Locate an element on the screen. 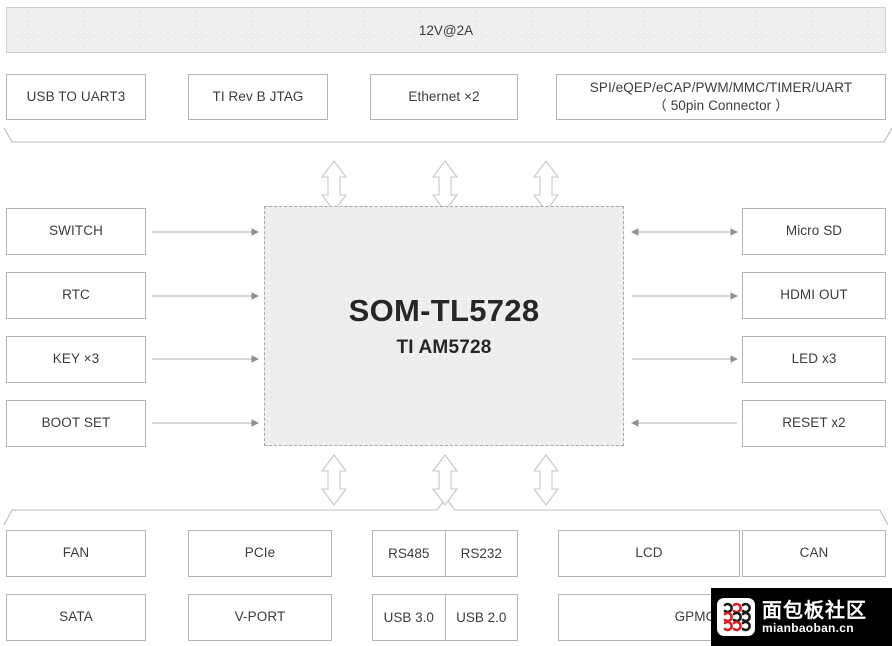 This screenshot has width=892, height=646. watermark-text: 面包板社区 mianbaoban.cn is located at coordinates (814, 617).